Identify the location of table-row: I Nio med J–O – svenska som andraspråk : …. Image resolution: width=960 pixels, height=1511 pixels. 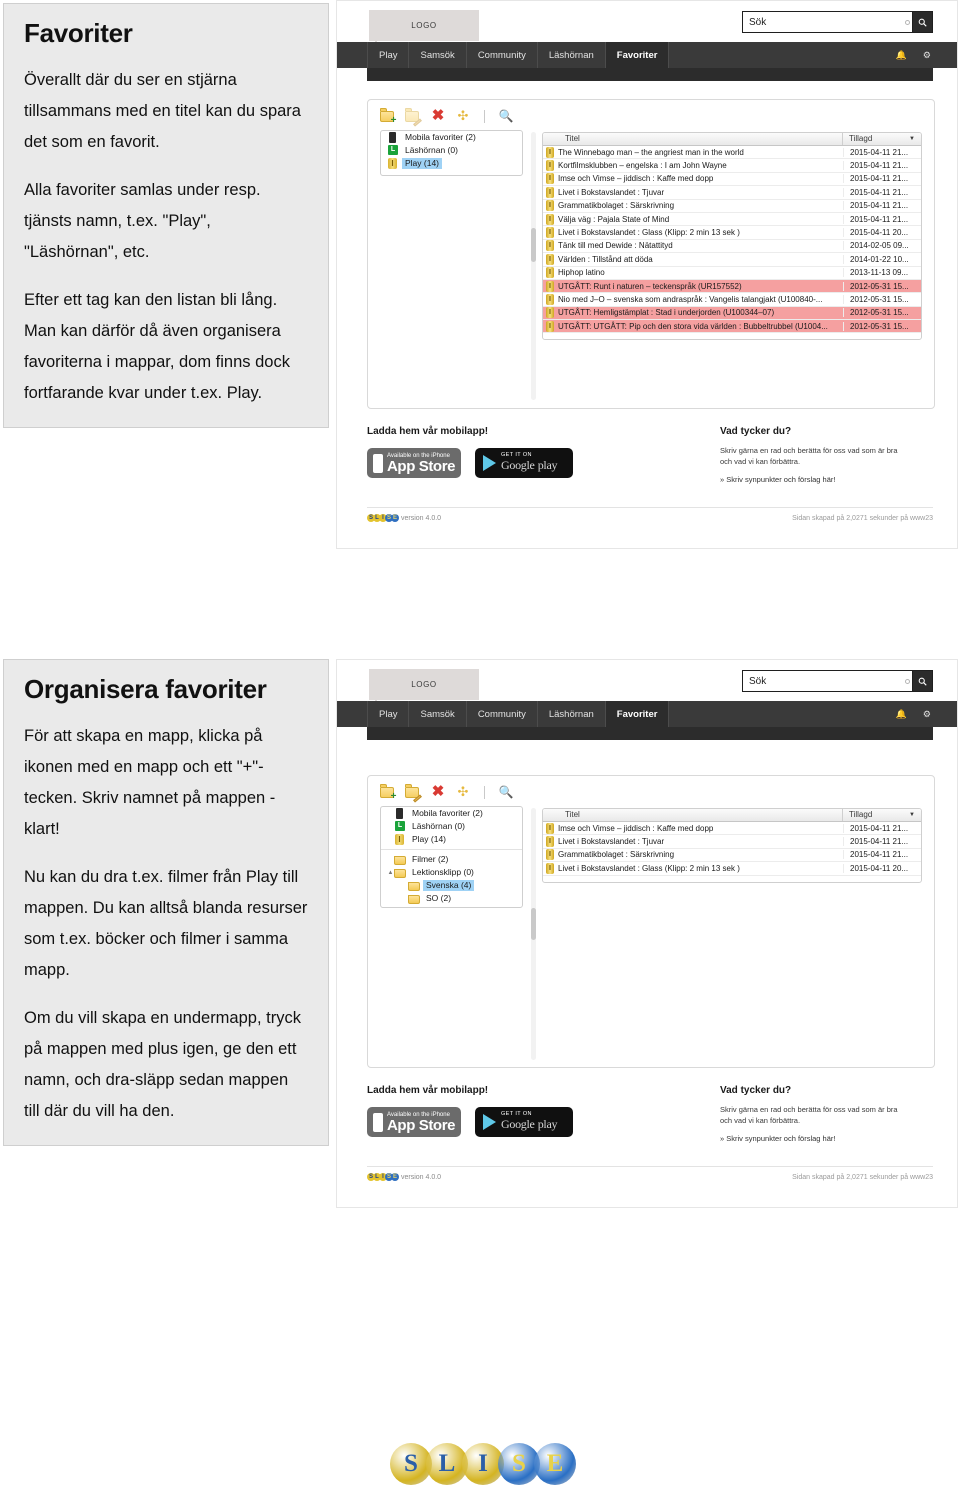
(732, 300).